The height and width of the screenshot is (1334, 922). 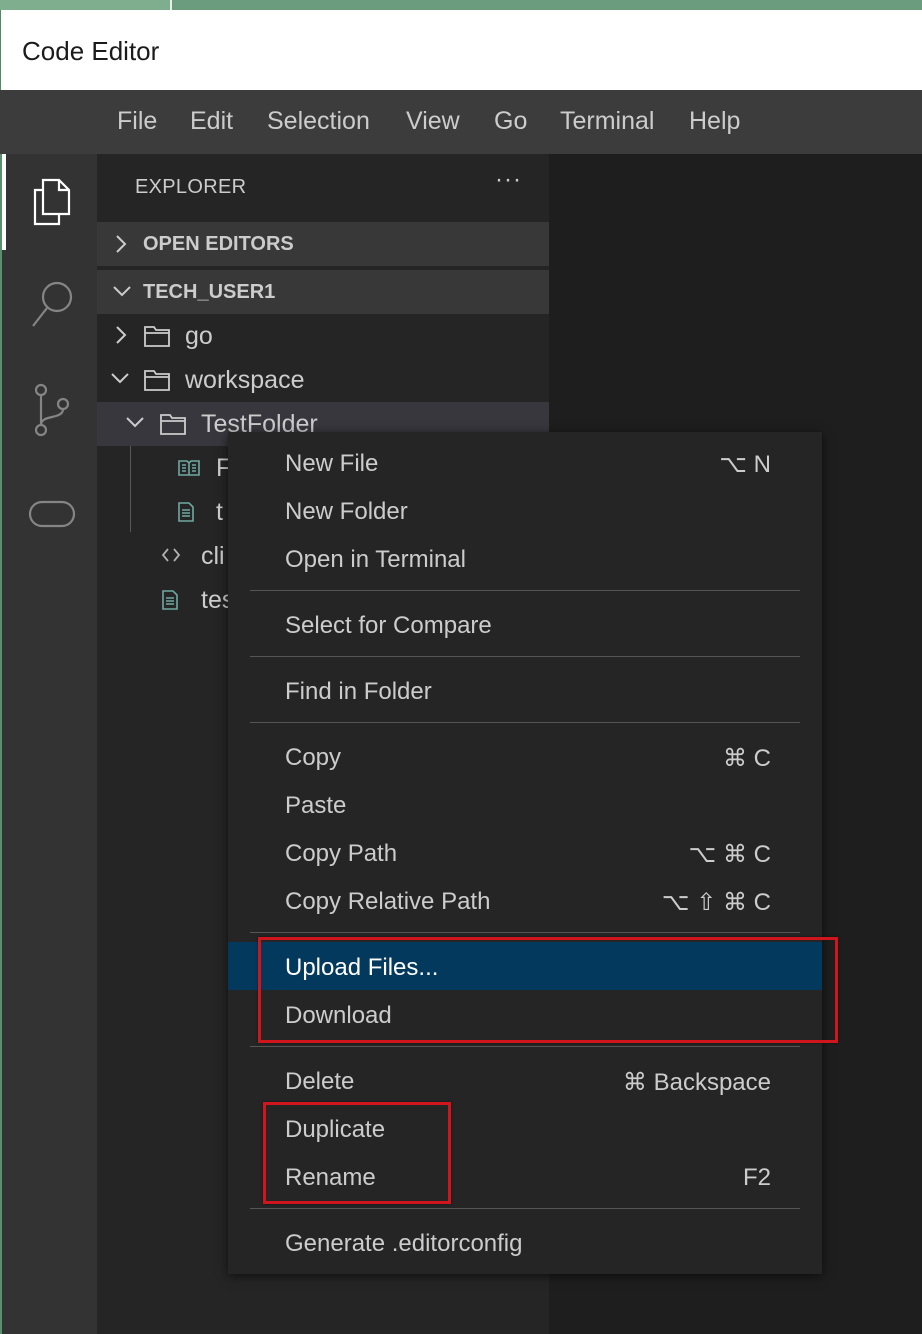 I want to click on browser-tab-strip, so click(x=461, y=5).